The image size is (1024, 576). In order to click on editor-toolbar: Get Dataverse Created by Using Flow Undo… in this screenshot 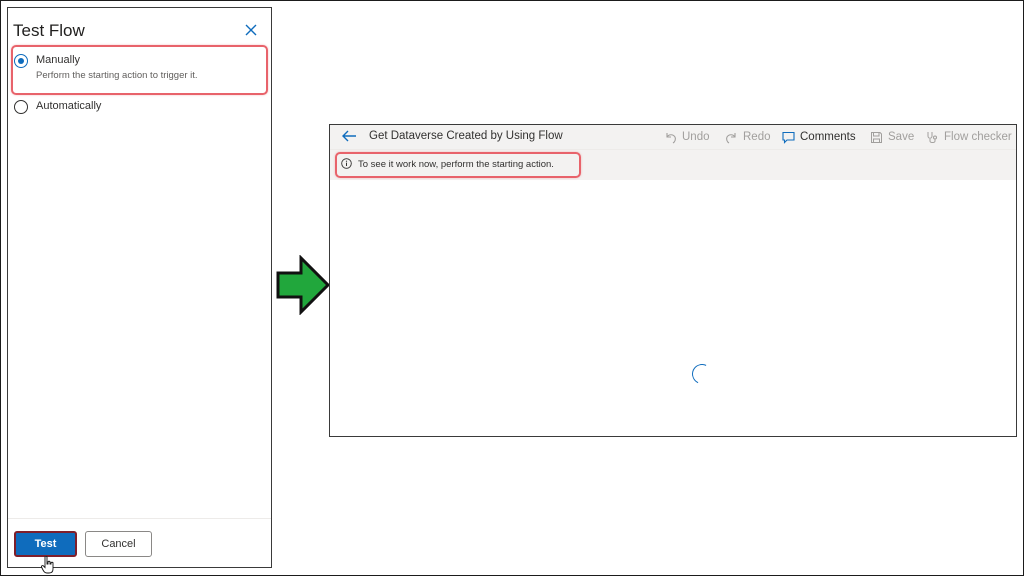, I will do `click(673, 137)`.